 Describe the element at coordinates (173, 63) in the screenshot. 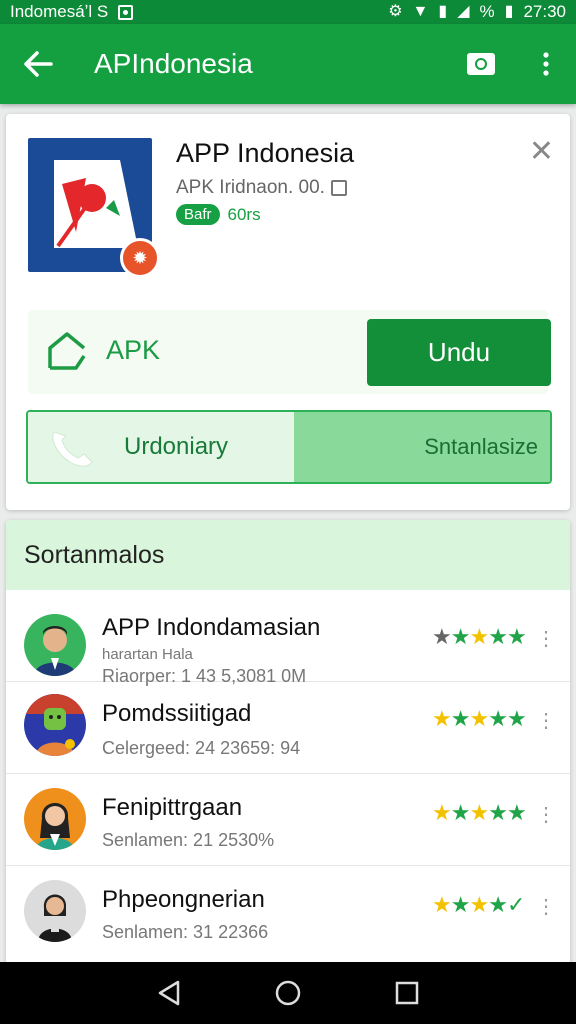

I see `page-title: APIndonesia` at that location.